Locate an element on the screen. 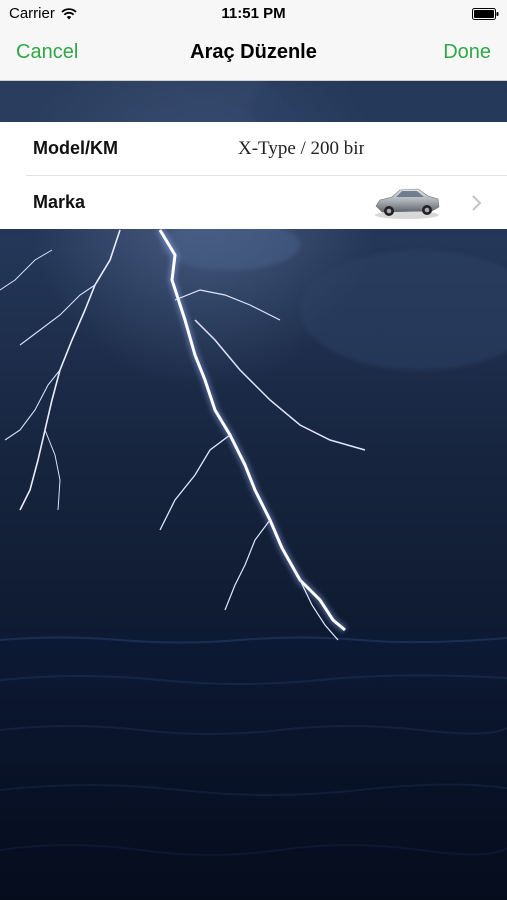 The width and height of the screenshot is (507, 900). battery-icon is located at coordinates (485, 14).